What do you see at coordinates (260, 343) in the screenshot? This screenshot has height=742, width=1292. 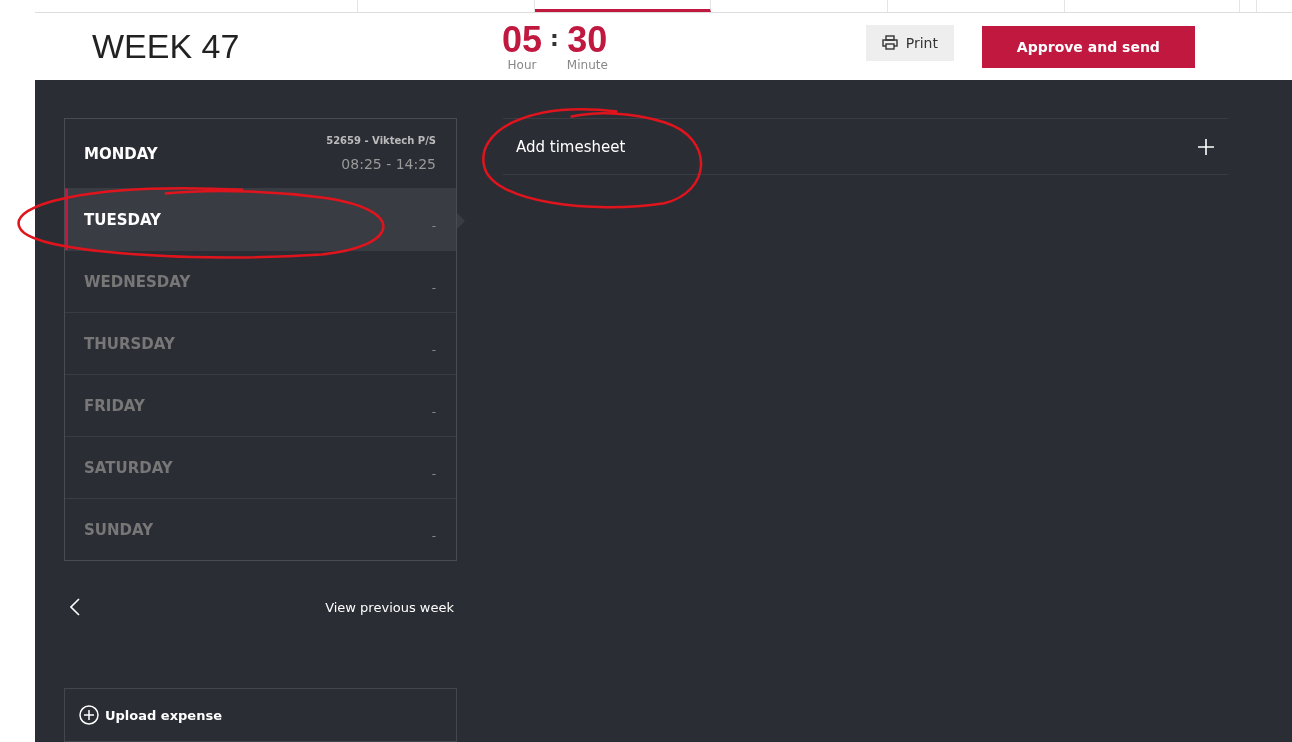 I see `day-row: THURSDAY -` at bounding box center [260, 343].